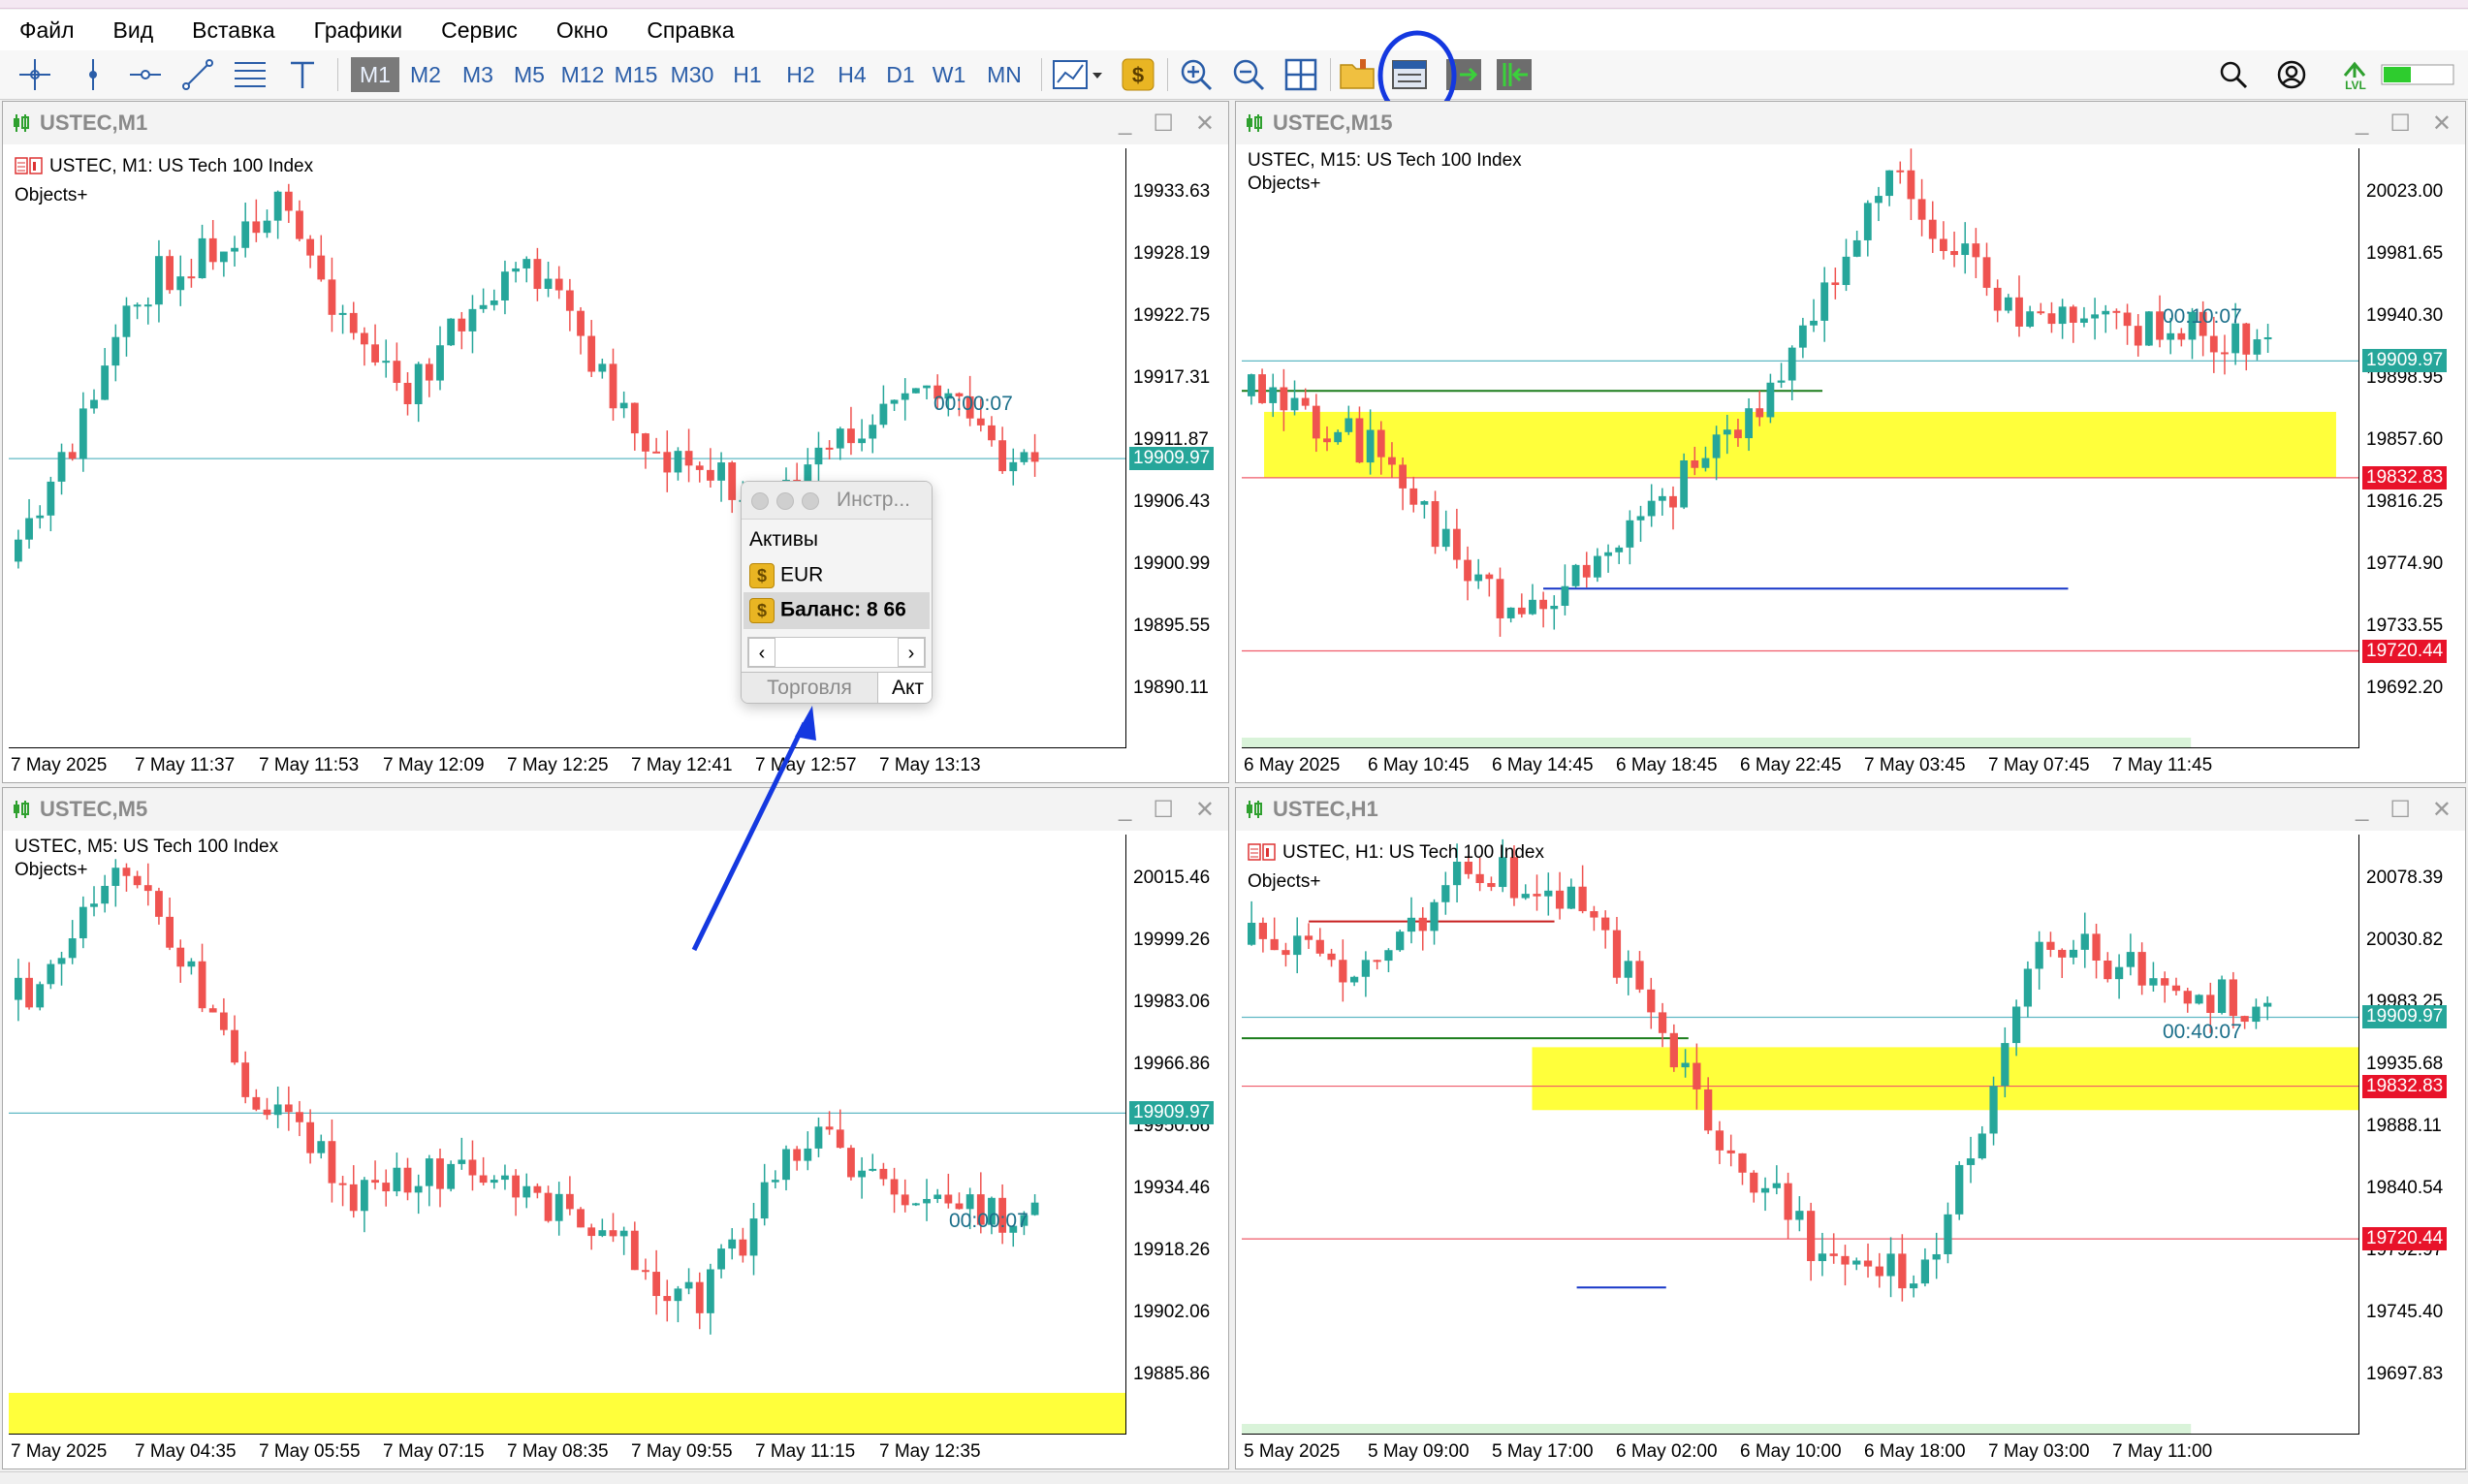 This screenshot has width=2468, height=1484. Describe the element at coordinates (134, 30) in the screenshot. I see `menu-item-1: Вид` at that location.